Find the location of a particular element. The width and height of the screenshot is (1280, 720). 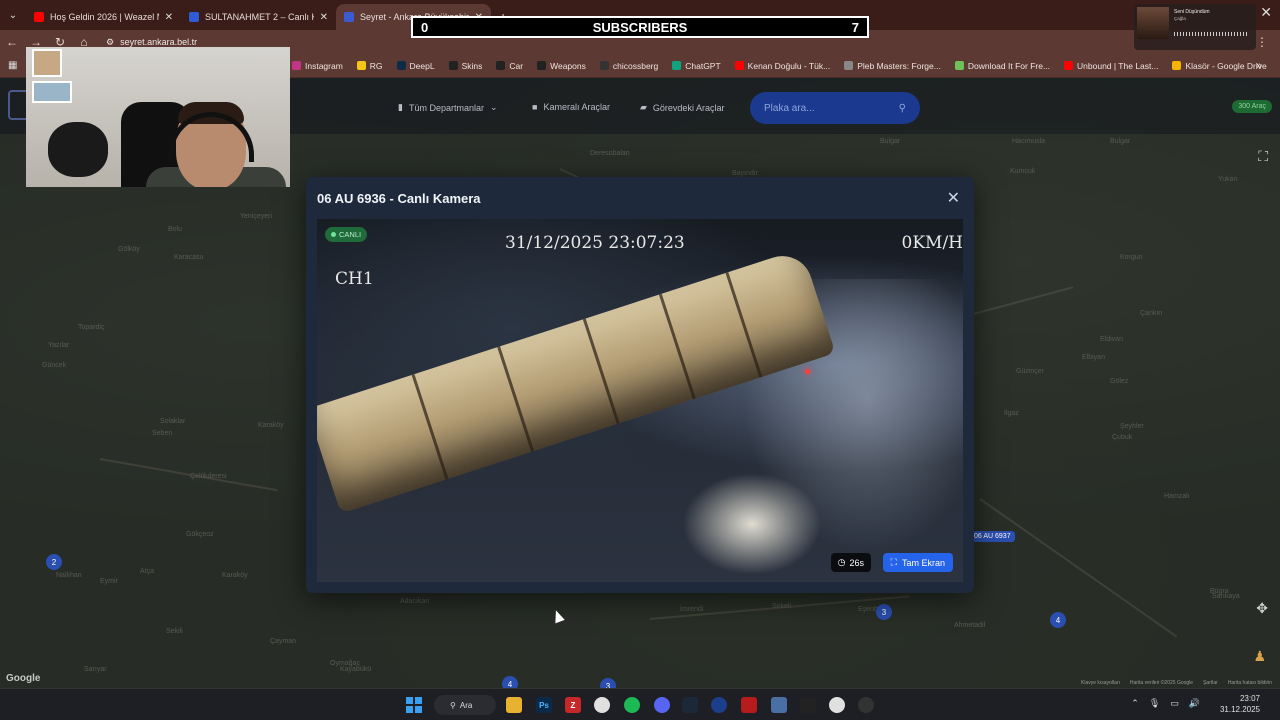

bookmark-item: Klasör - Google Drive is located at coordinates (1219, 65).